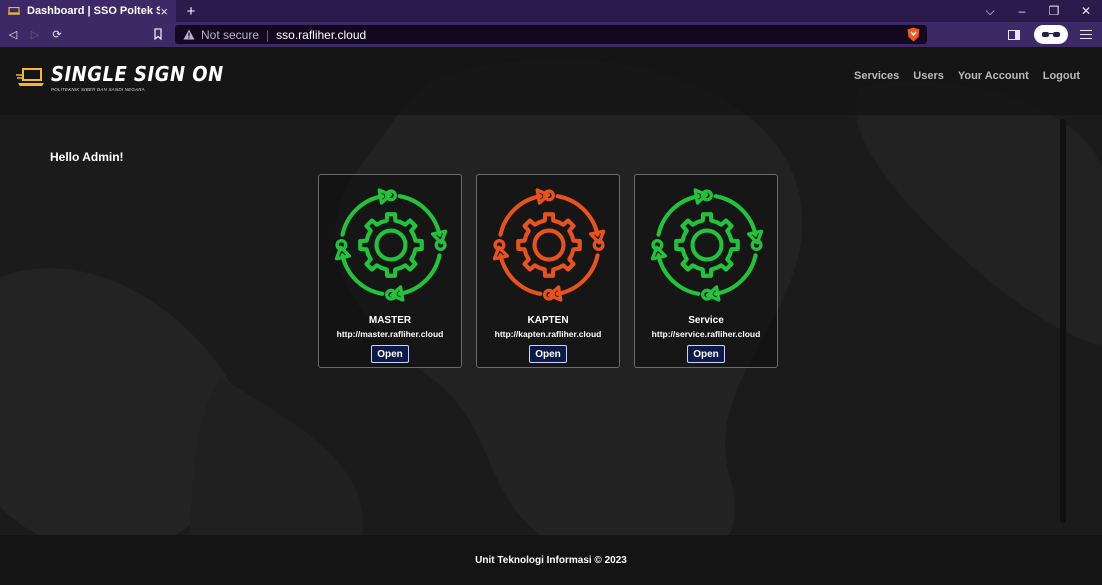 The width and height of the screenshot is (1102, 585). Describe the element at coordinates (1054, 11) in the screenshot. I see `restore-button: ❐` at that location.